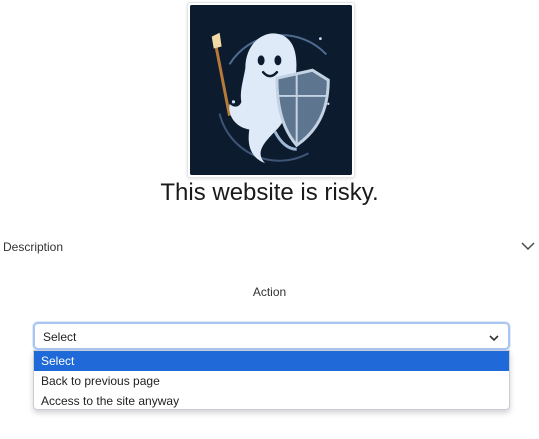 Image resolution: width=539 pixels, height=439 pixels. Describe the element at coordinates (271, 361) in the screenshot. I see `option-select: Select` at that location.